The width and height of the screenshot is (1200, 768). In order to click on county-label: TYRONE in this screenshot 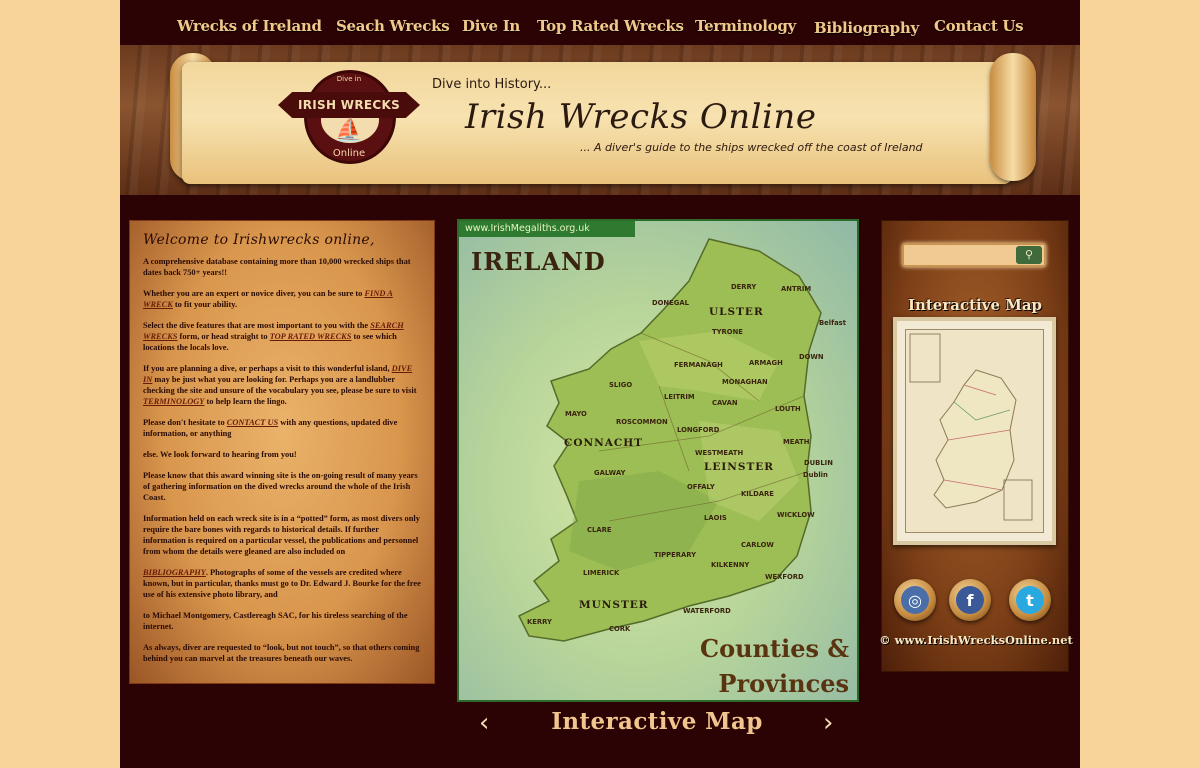, I will do `click(727, 332)`.